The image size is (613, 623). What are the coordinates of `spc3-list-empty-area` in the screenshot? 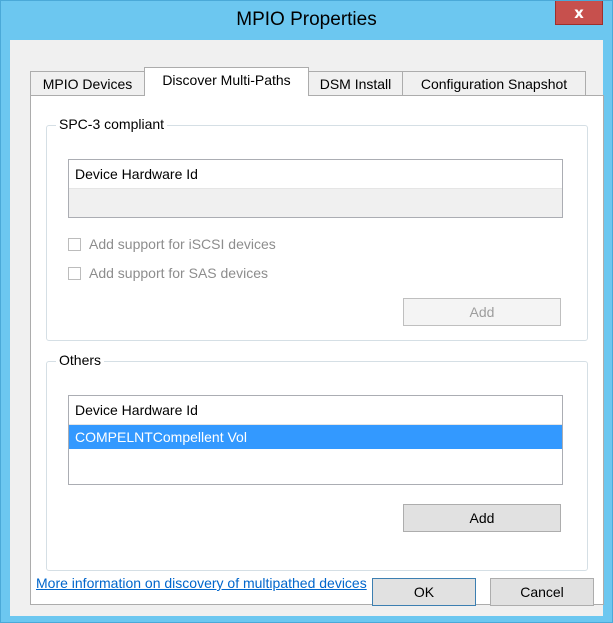 It's located at (315, 203).